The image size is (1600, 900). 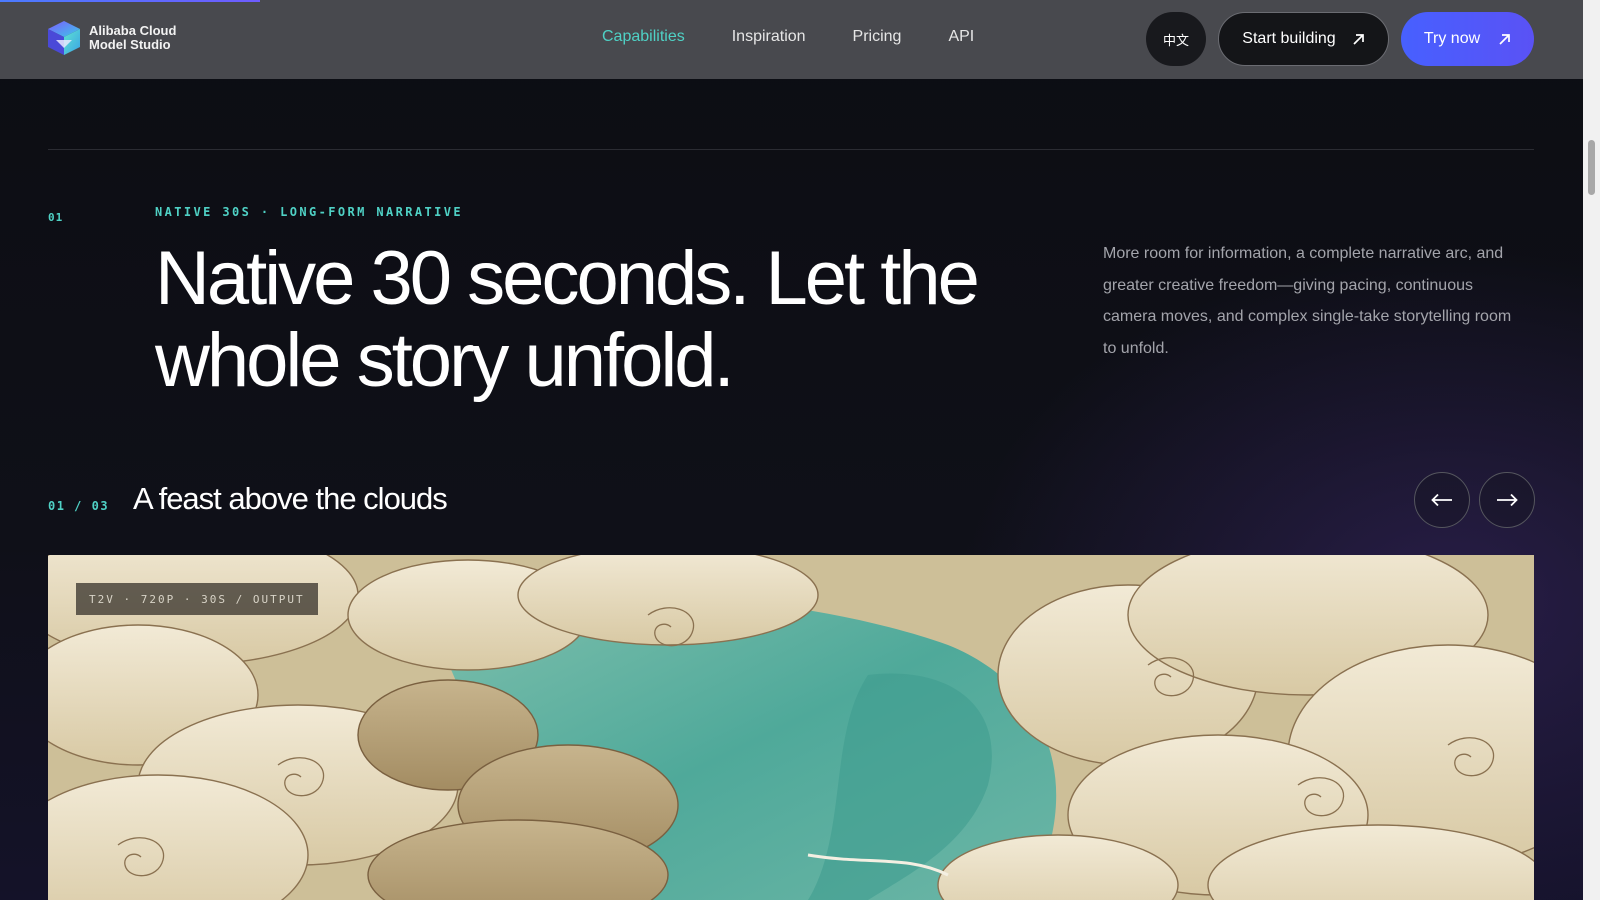 What do you see at coordinates (1591, 167) in the screenshot?
I see `scrollbar-thumb` at bounding box center [1591, 167].